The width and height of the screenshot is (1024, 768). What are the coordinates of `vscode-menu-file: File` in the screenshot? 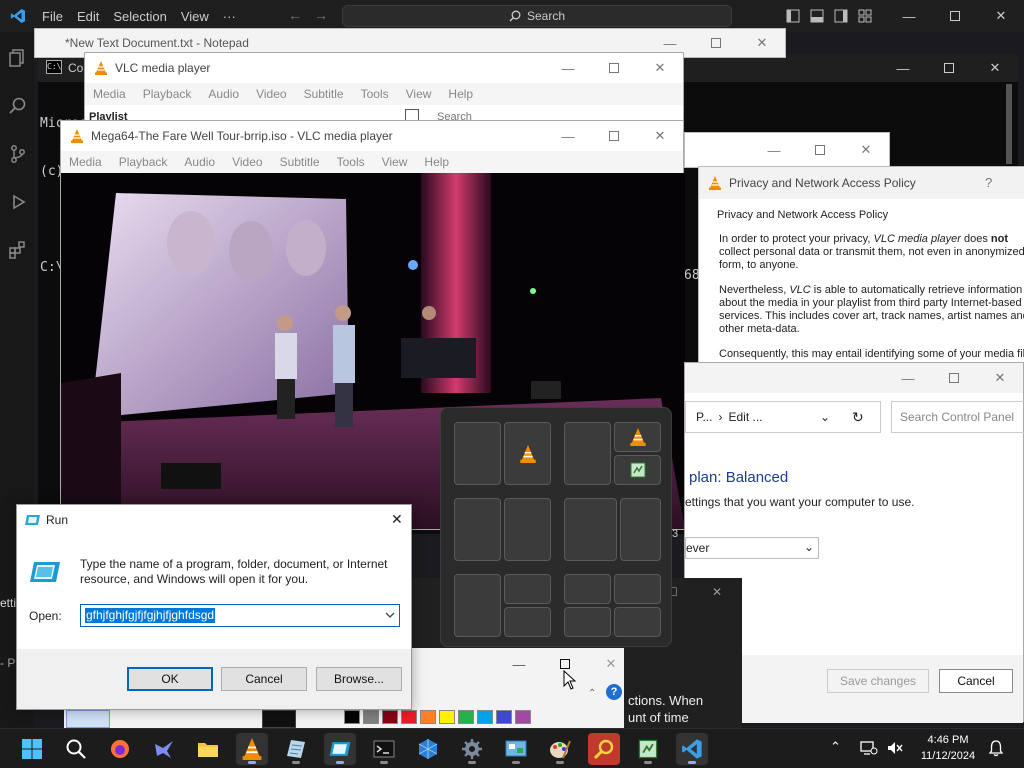 It's located at (52, 16).